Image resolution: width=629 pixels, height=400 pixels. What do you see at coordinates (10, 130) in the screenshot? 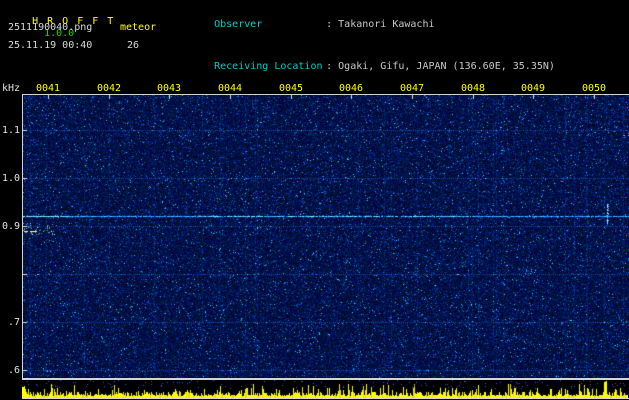
I see `frequency-tick-label: 1.1` at bounding box center [10, 130].